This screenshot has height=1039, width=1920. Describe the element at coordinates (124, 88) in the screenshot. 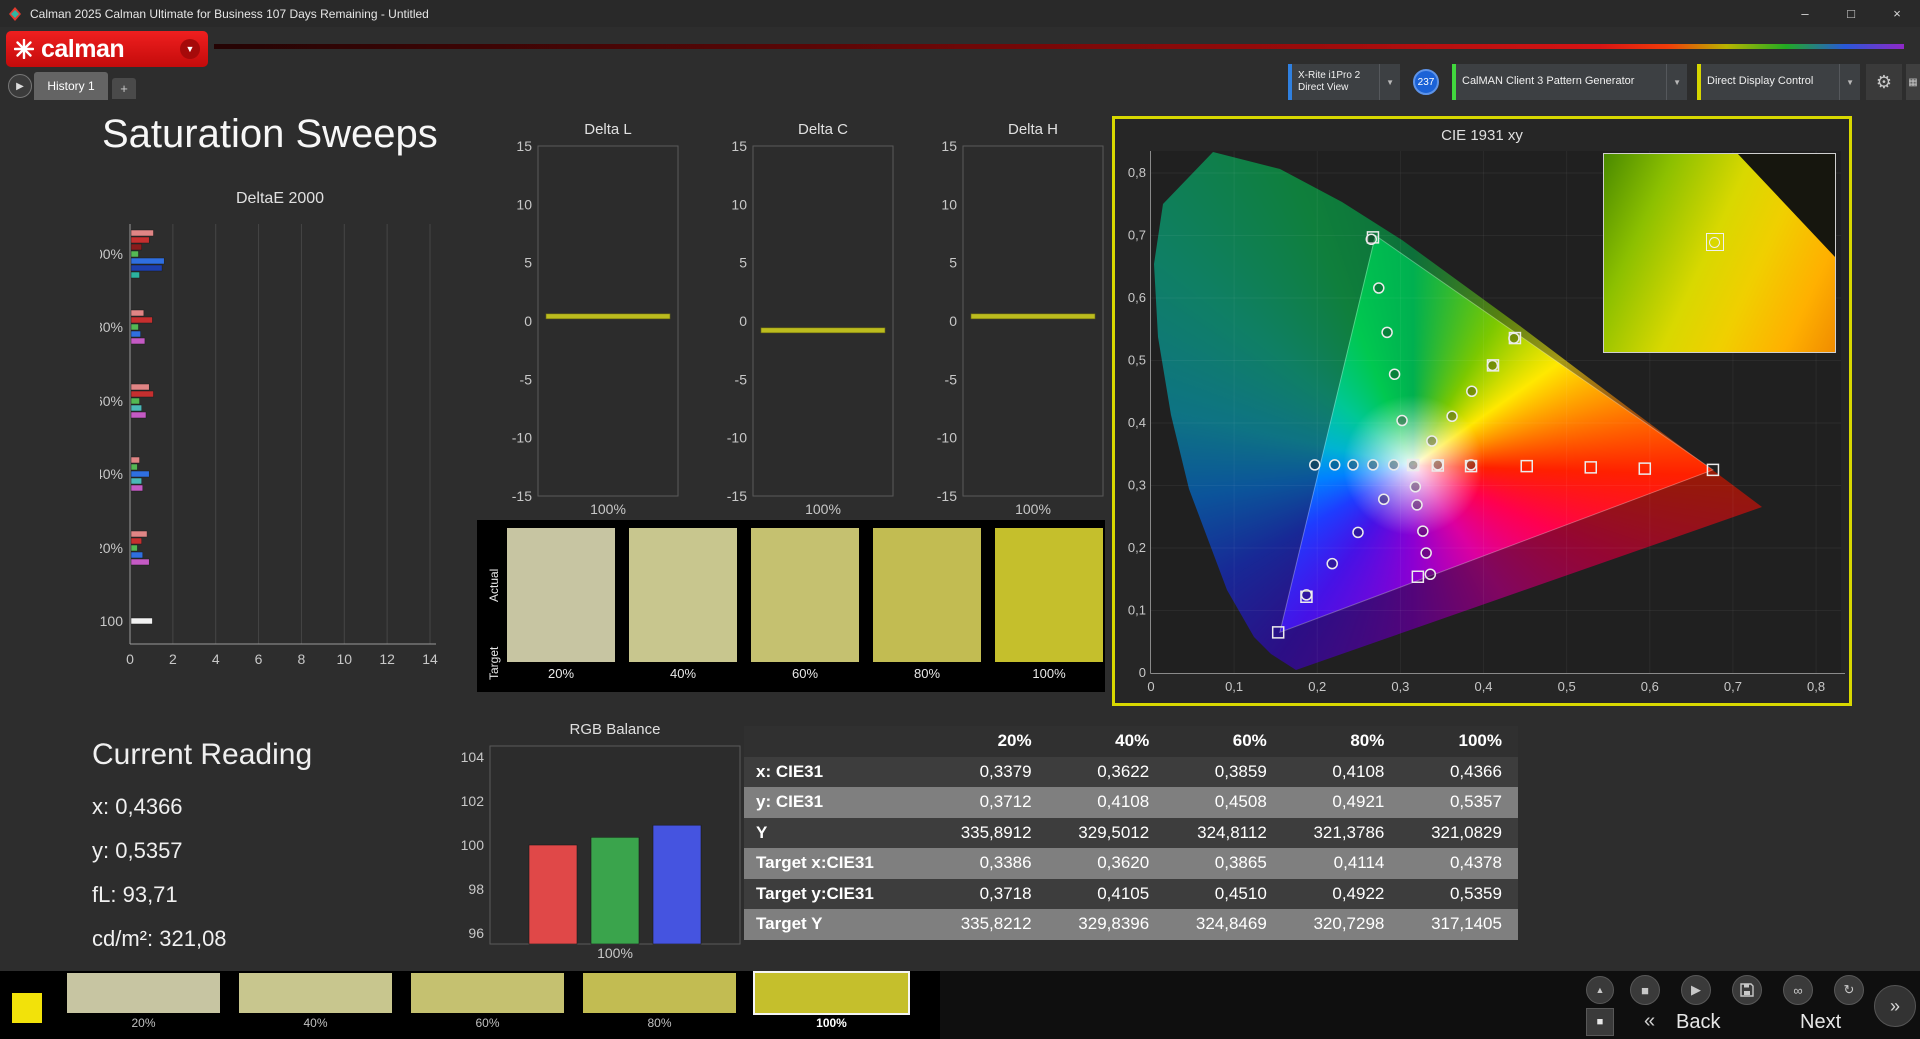

I see `add-tab-button: +` at that location.